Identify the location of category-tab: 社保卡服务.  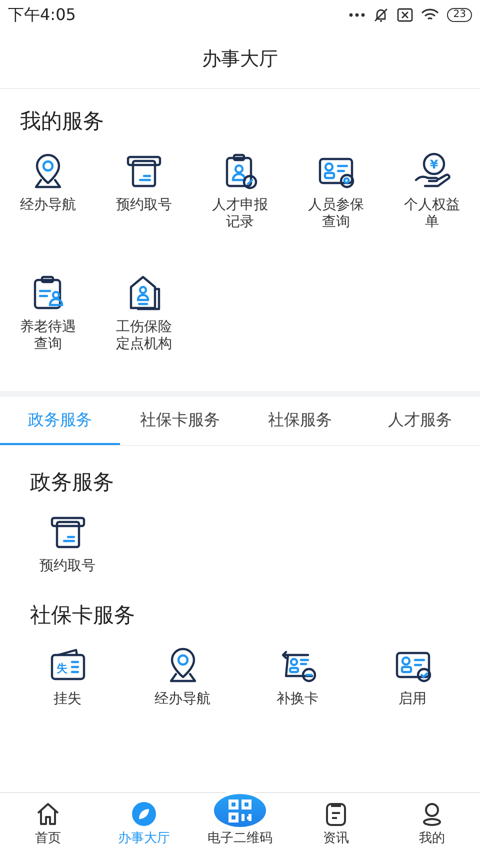
(180, 421).